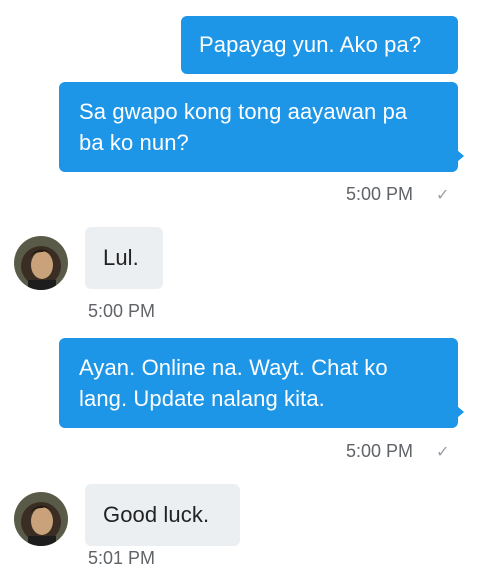 This screenshot has height=569, width=480. Describe the element at coordinates (121, 257) in the screenshot. I see `message-text: Lul.` at that location.